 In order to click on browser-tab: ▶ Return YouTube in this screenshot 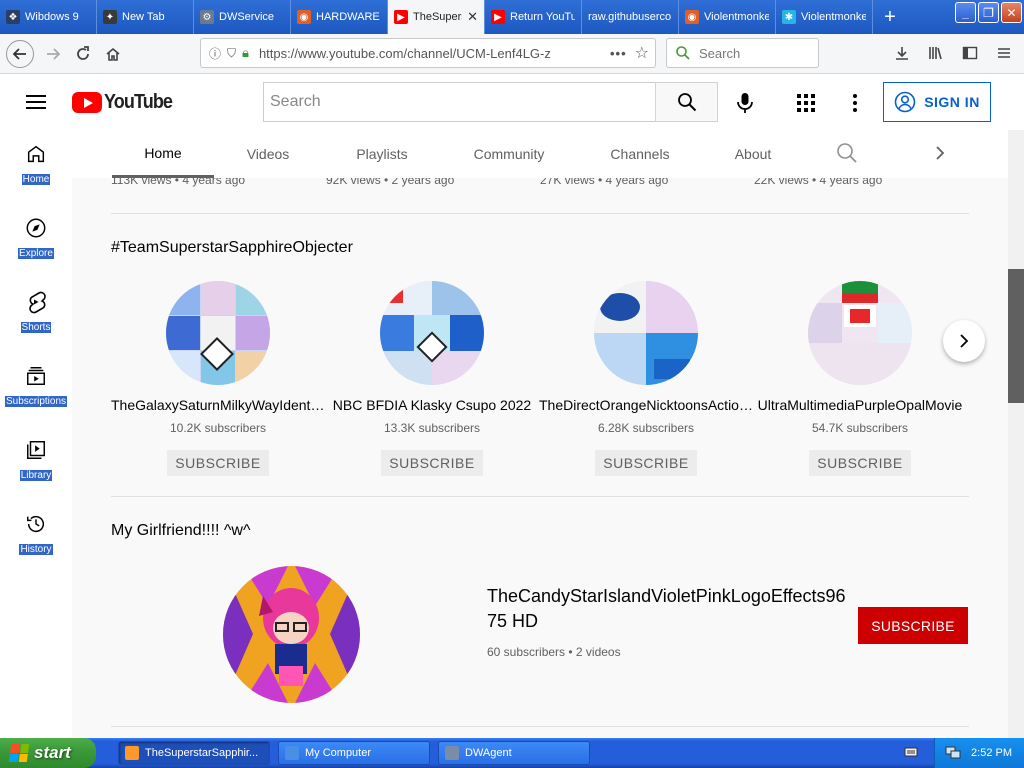, I will do `click(533, 17)`.